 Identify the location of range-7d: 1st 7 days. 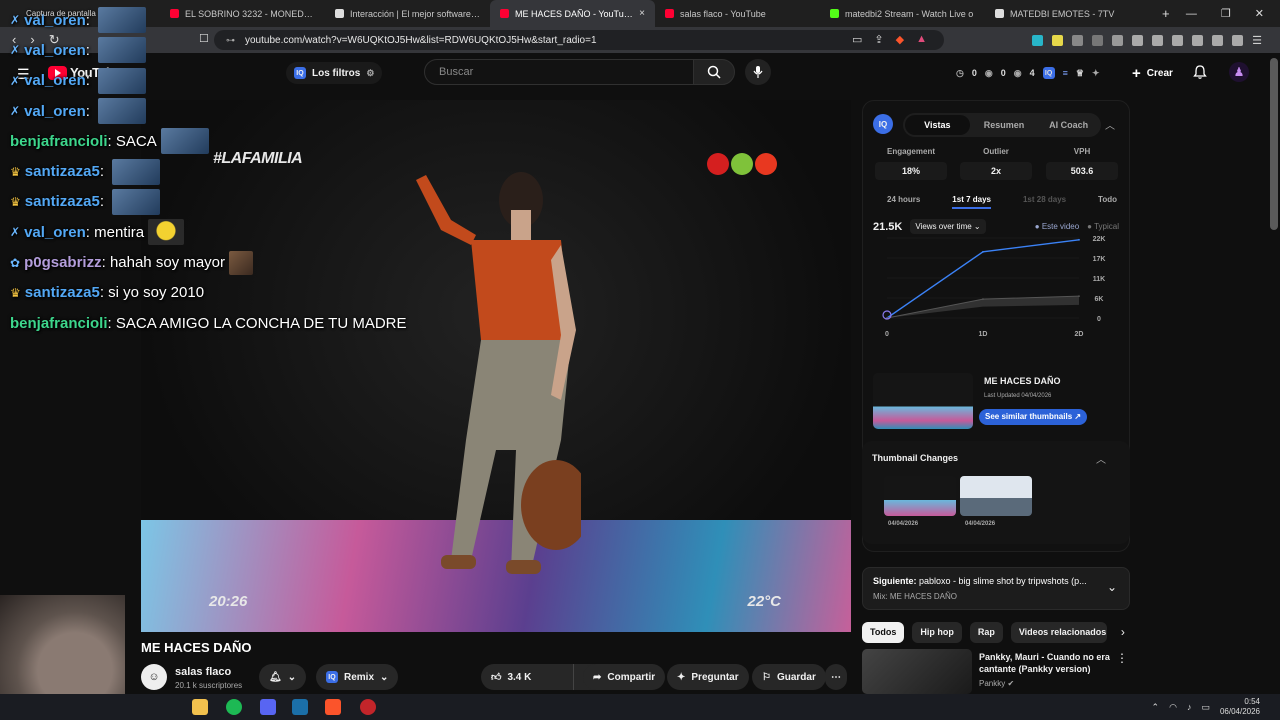
(971, 202).